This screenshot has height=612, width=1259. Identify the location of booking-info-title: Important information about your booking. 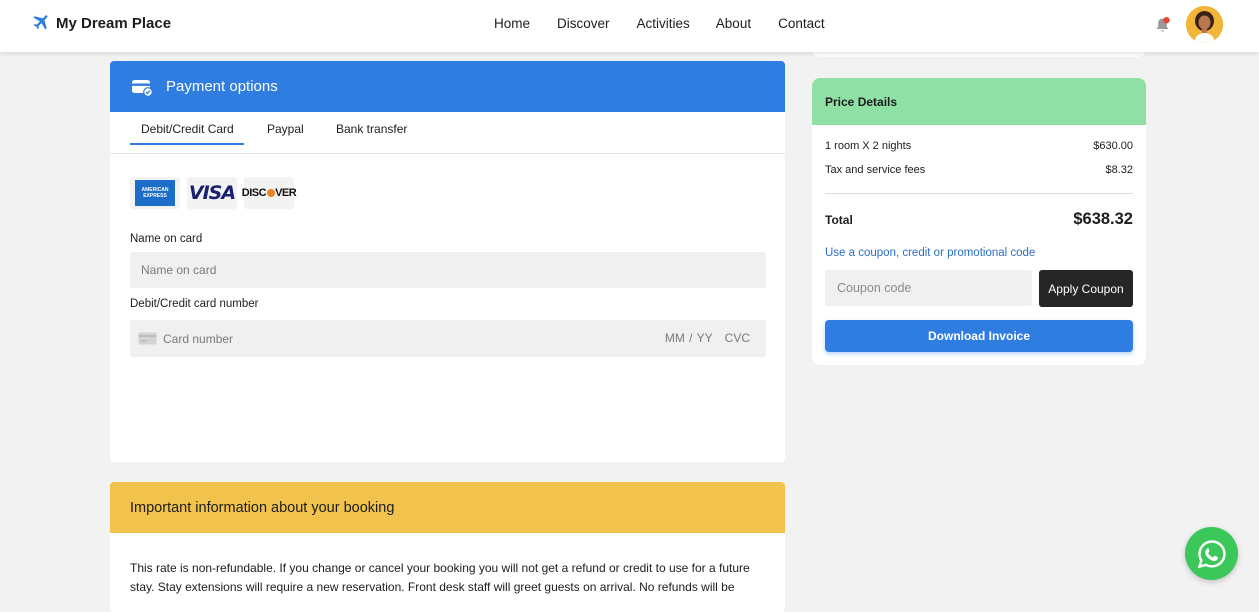
(447, 507).